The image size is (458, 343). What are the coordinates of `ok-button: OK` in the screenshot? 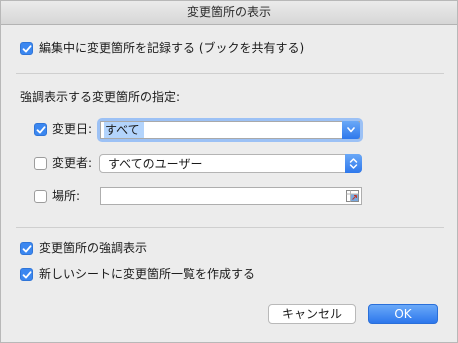 It's located at (403, 314).